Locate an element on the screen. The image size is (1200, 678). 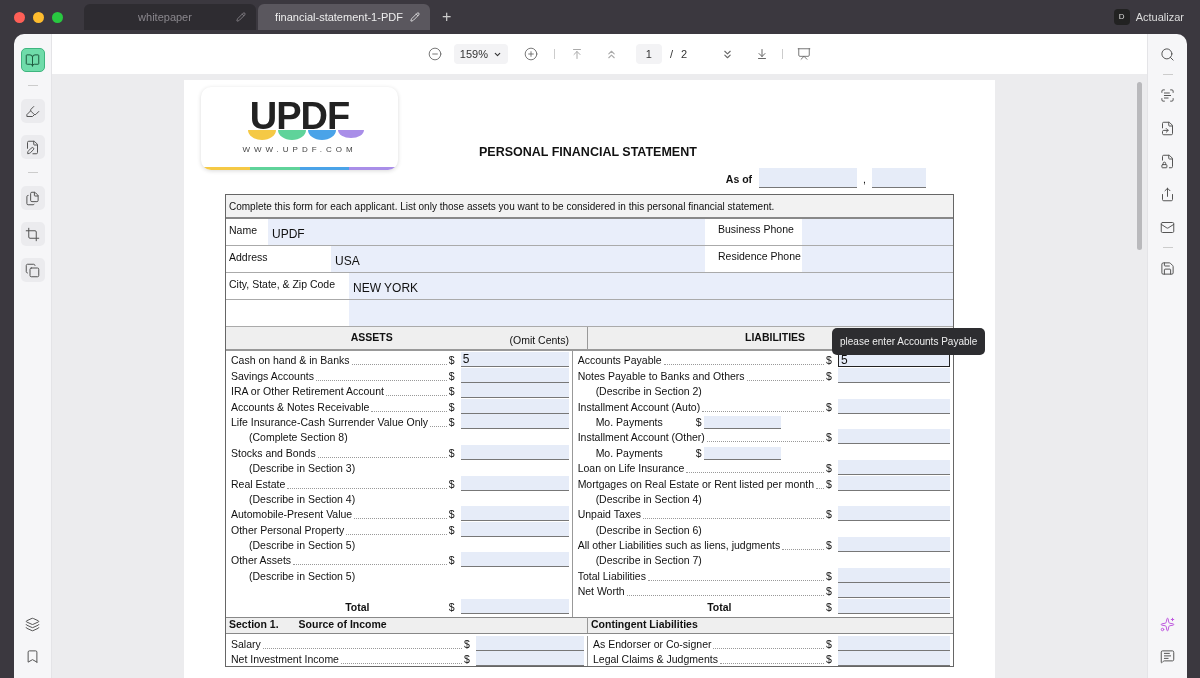
form-label: Loan on Life Insurance is located at coordinates (631, 469).